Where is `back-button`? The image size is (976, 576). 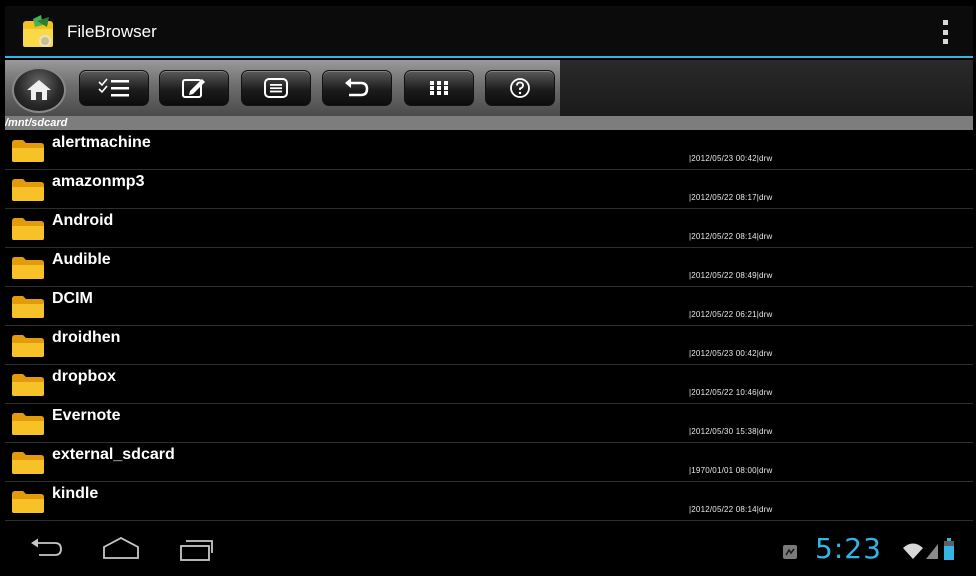 back-button is located at coordinates (357, 88).